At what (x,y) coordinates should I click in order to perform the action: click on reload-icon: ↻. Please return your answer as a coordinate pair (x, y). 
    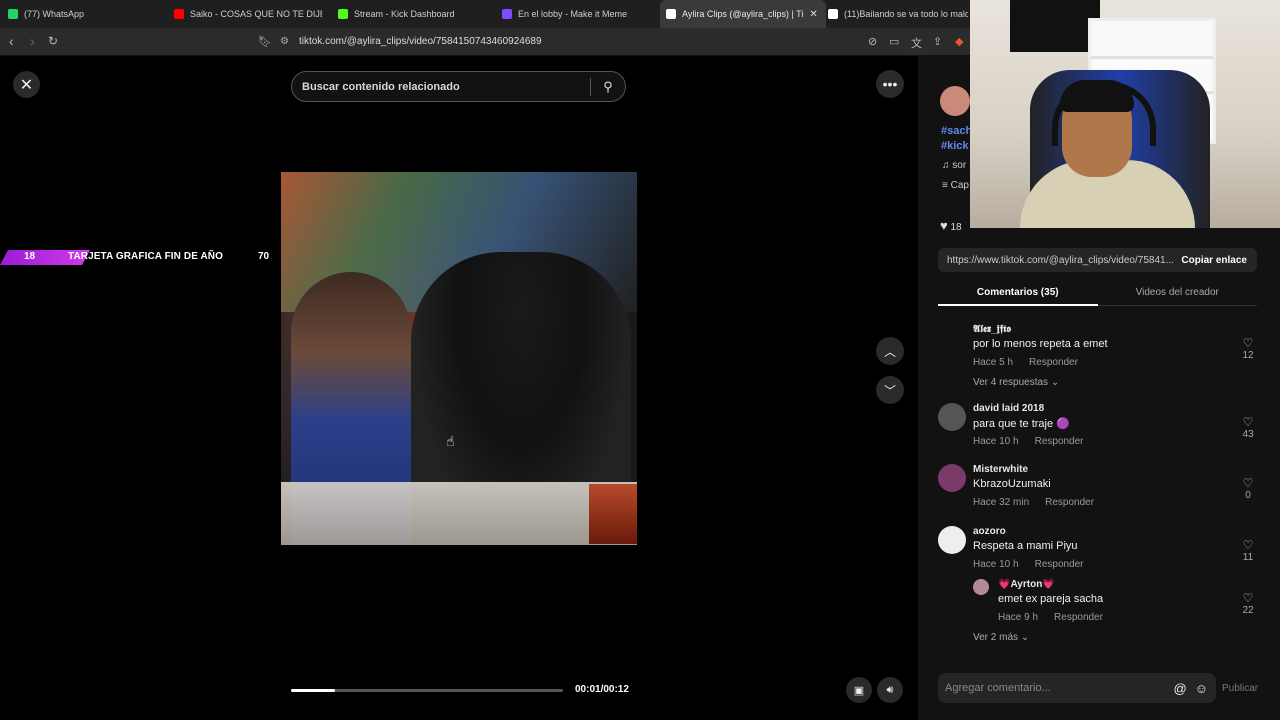
    Looking at the image, I should click on (53, 41).